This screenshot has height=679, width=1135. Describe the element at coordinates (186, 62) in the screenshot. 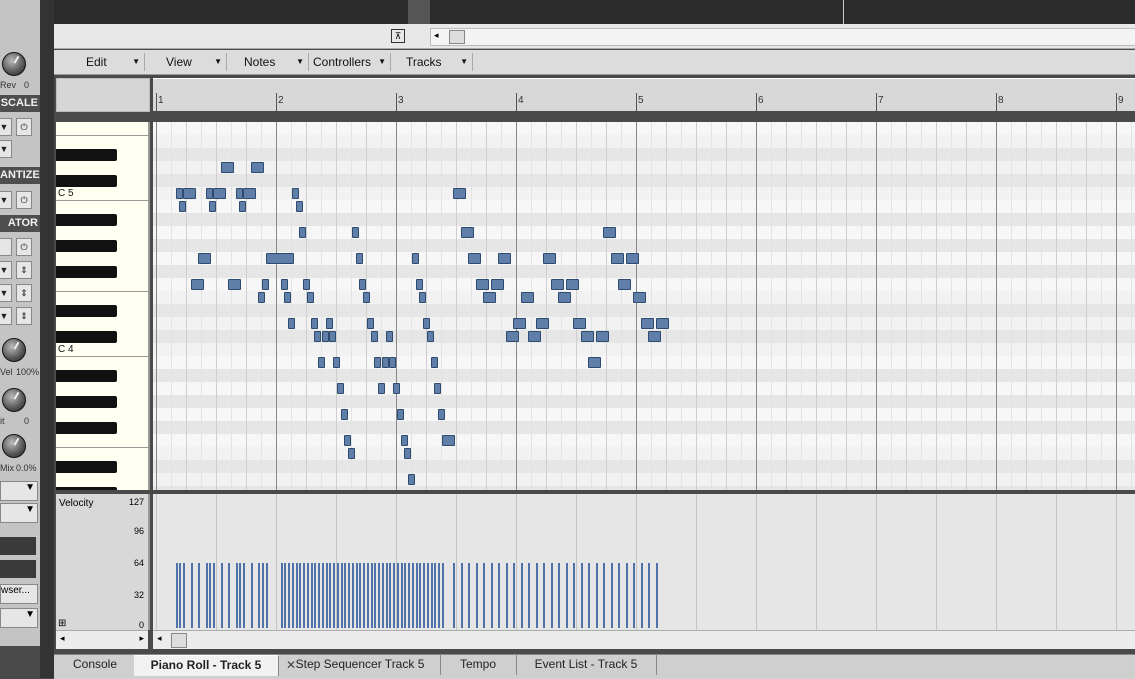

I see `menu-view: View ▼` at that location.